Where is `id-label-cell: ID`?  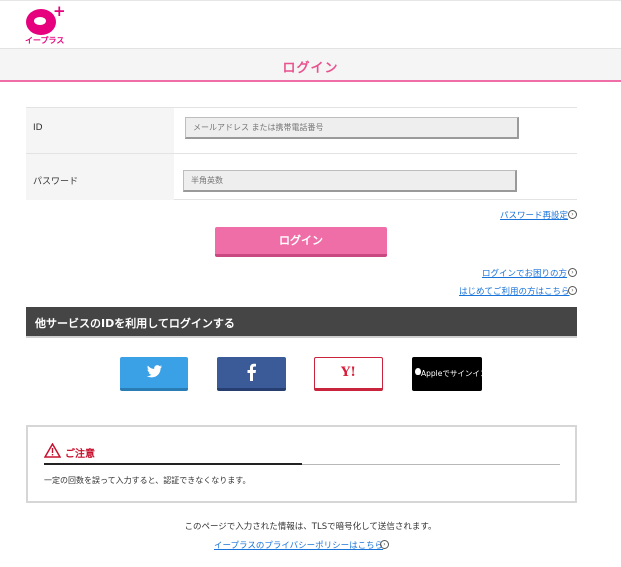 id-label-cell: ID is located at coordinates (100, 130).